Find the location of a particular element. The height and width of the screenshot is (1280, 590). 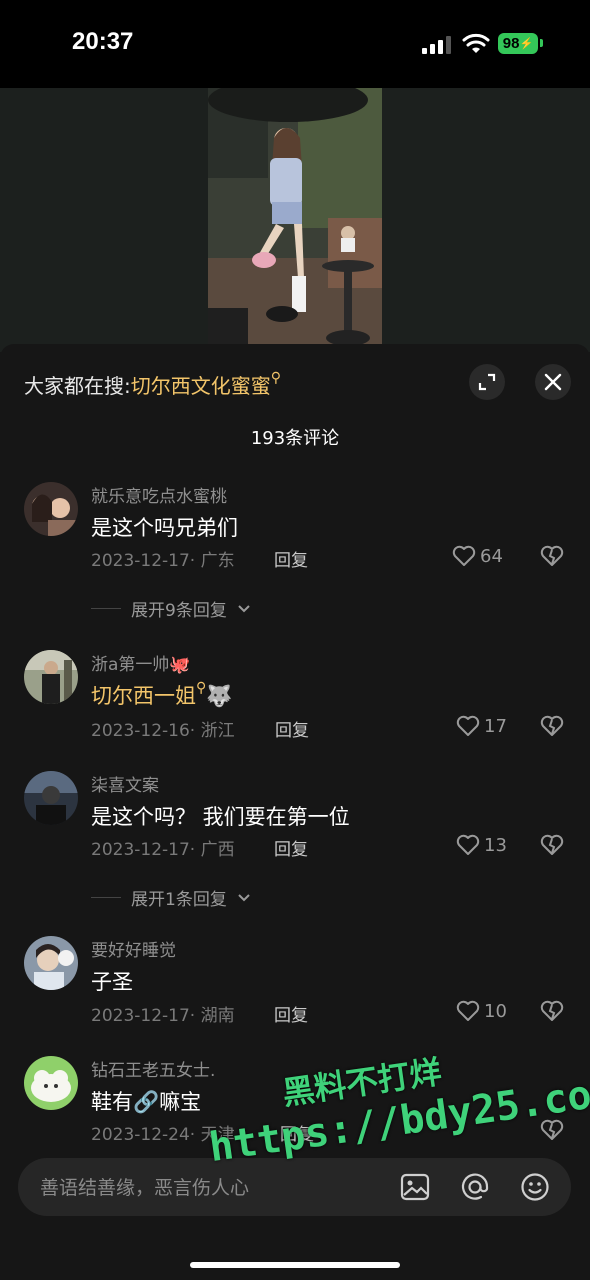

comment-text: 鞋有🔗嘛宝 is located at coordinates (146, 1102).